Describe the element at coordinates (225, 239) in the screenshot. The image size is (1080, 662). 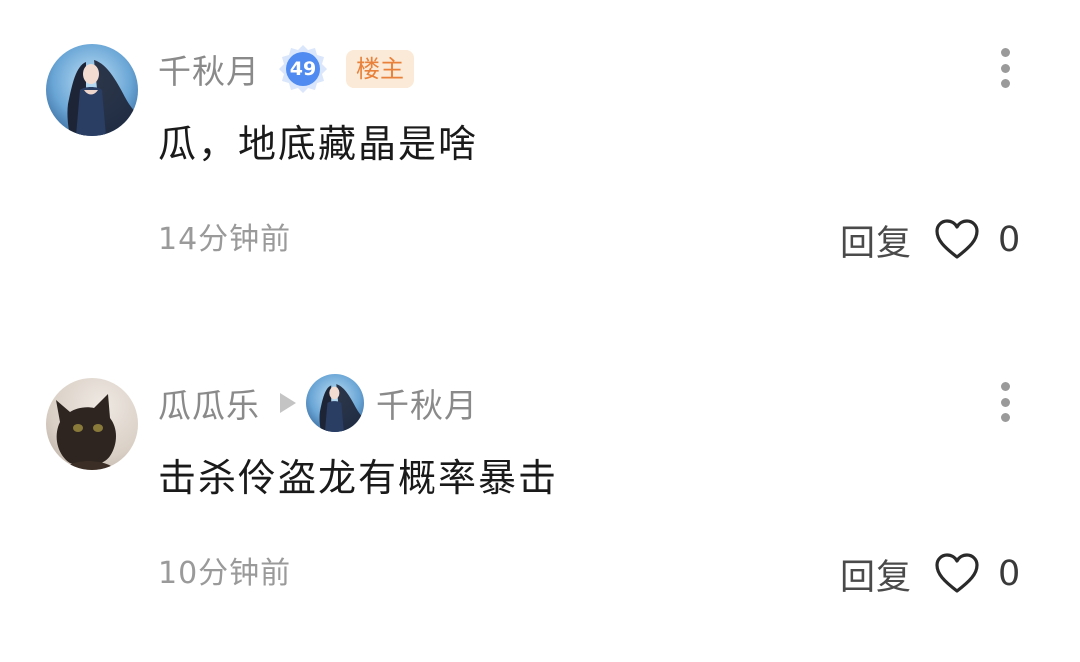
I see `timestamp: 14分钟前` at that location.